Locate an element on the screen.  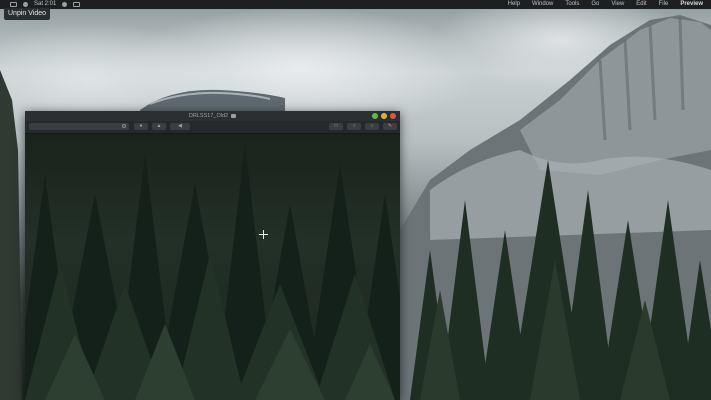
notification-icon is located at coordinates (77, 4).